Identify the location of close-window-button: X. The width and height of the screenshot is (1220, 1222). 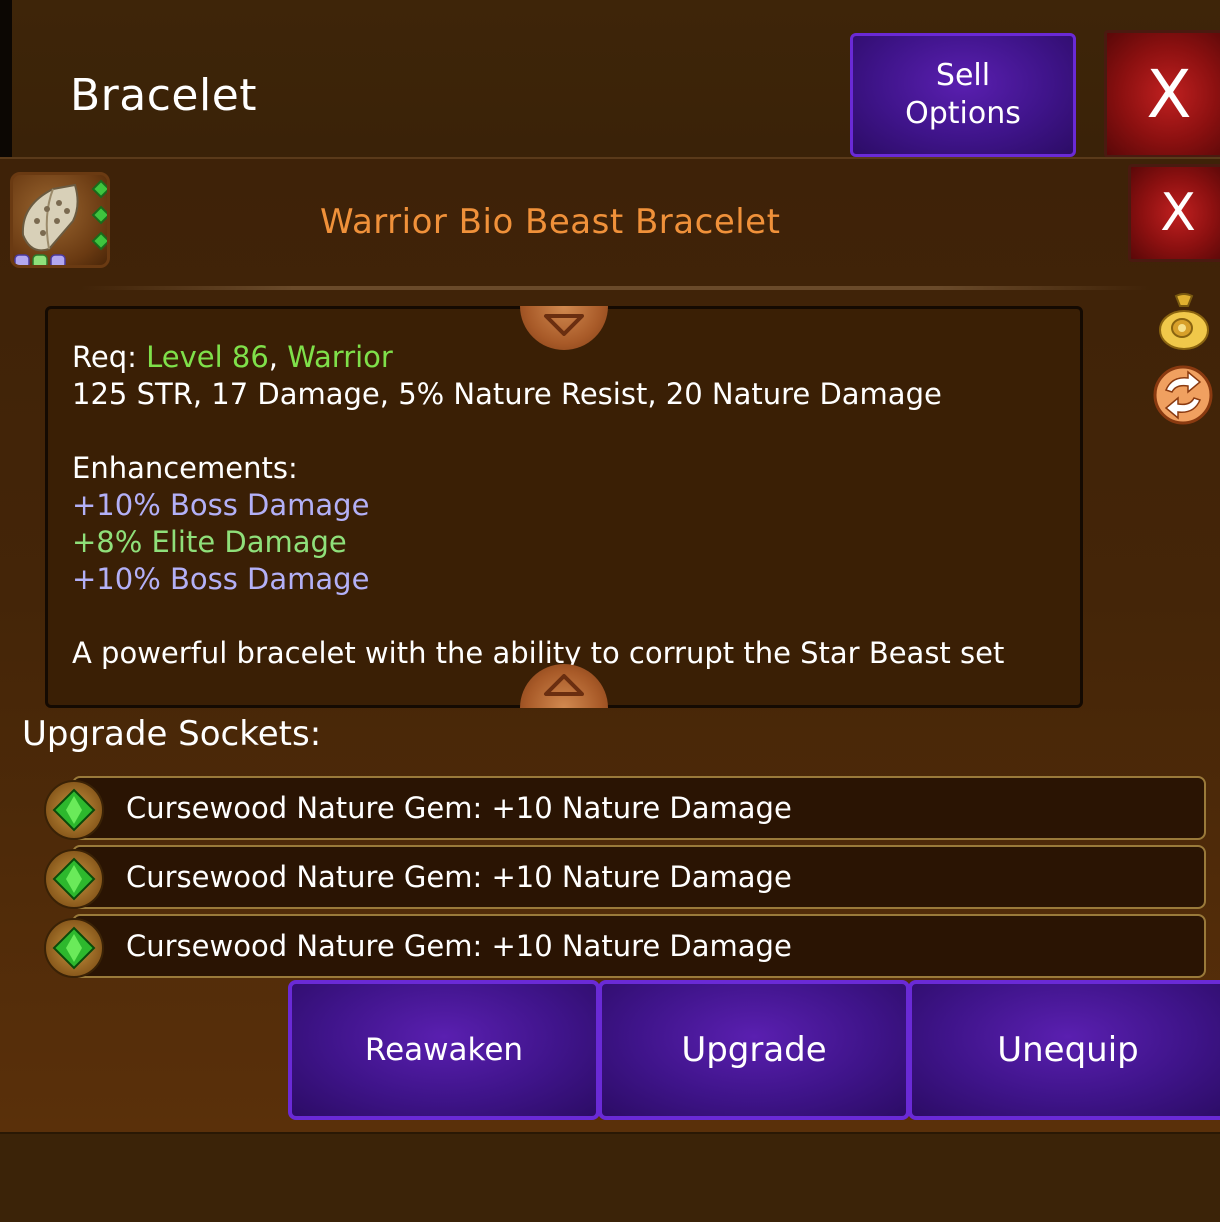
(1162, 94).